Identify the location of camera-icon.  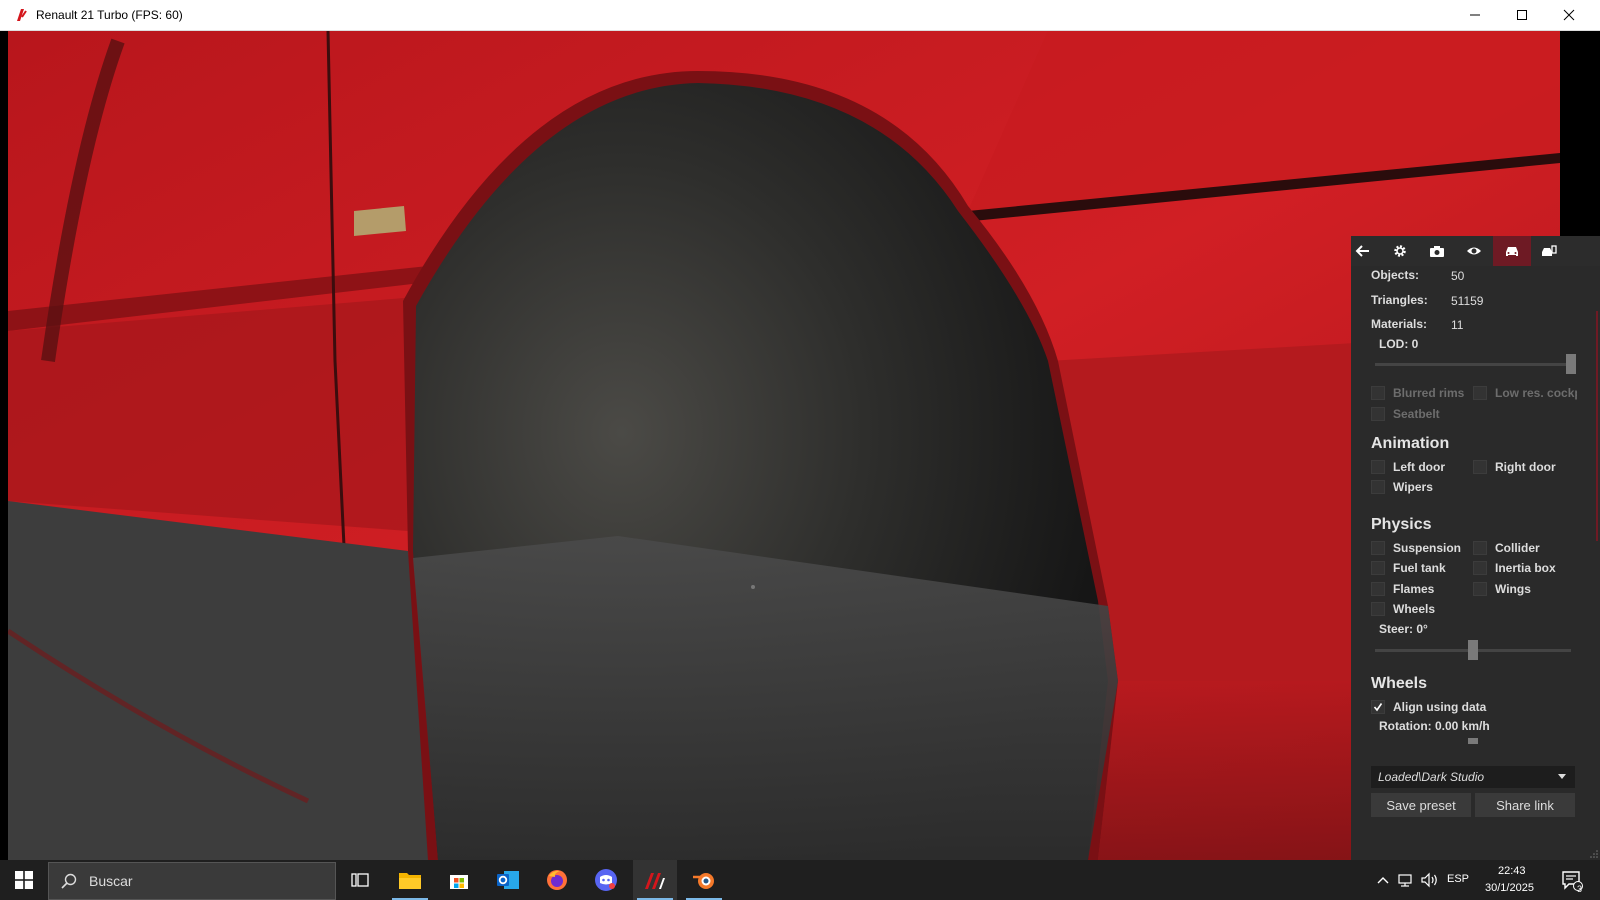
(1437, 251).